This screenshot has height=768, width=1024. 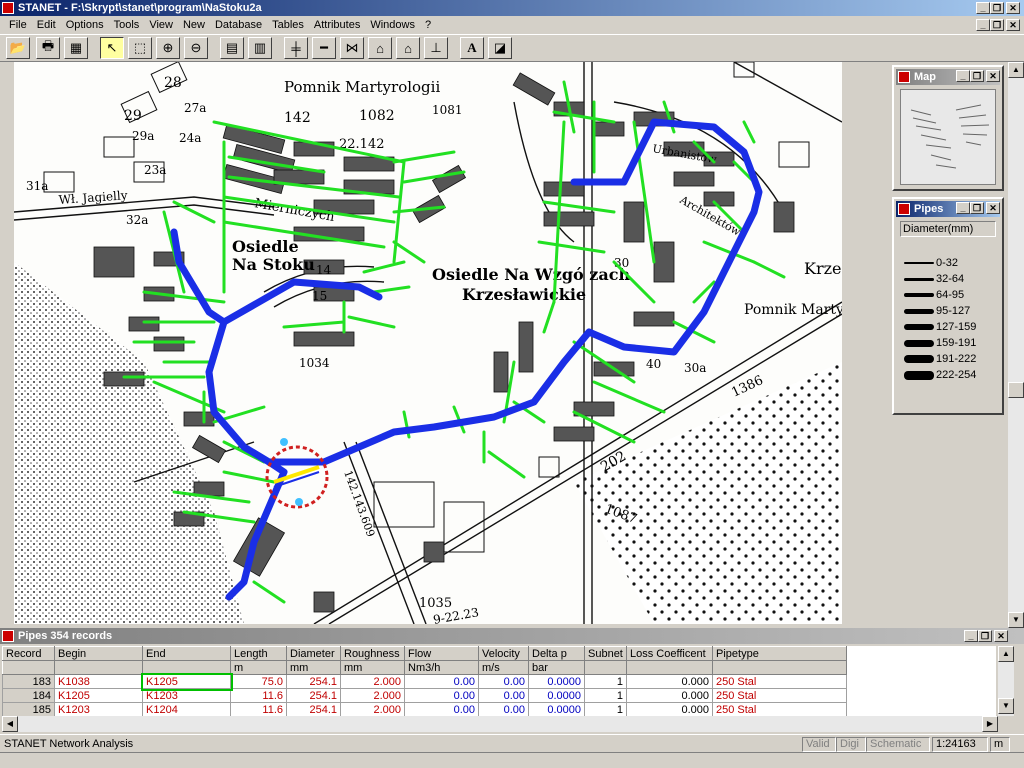 What do you see at coordinates (10, 724) in the screenshot?
I see `table-scroll-left: ◀` at bounding box center [10, 724].